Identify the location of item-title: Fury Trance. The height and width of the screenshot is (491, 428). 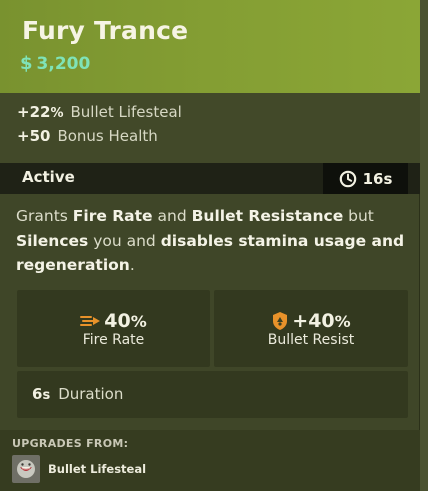
(105, 30).